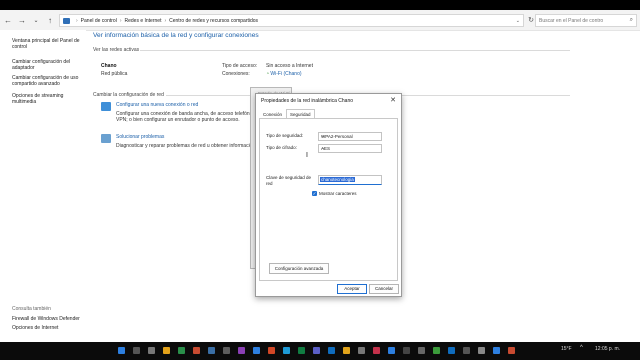  I want to click on network-key-input: chanotecnologia, so click(350, 180).